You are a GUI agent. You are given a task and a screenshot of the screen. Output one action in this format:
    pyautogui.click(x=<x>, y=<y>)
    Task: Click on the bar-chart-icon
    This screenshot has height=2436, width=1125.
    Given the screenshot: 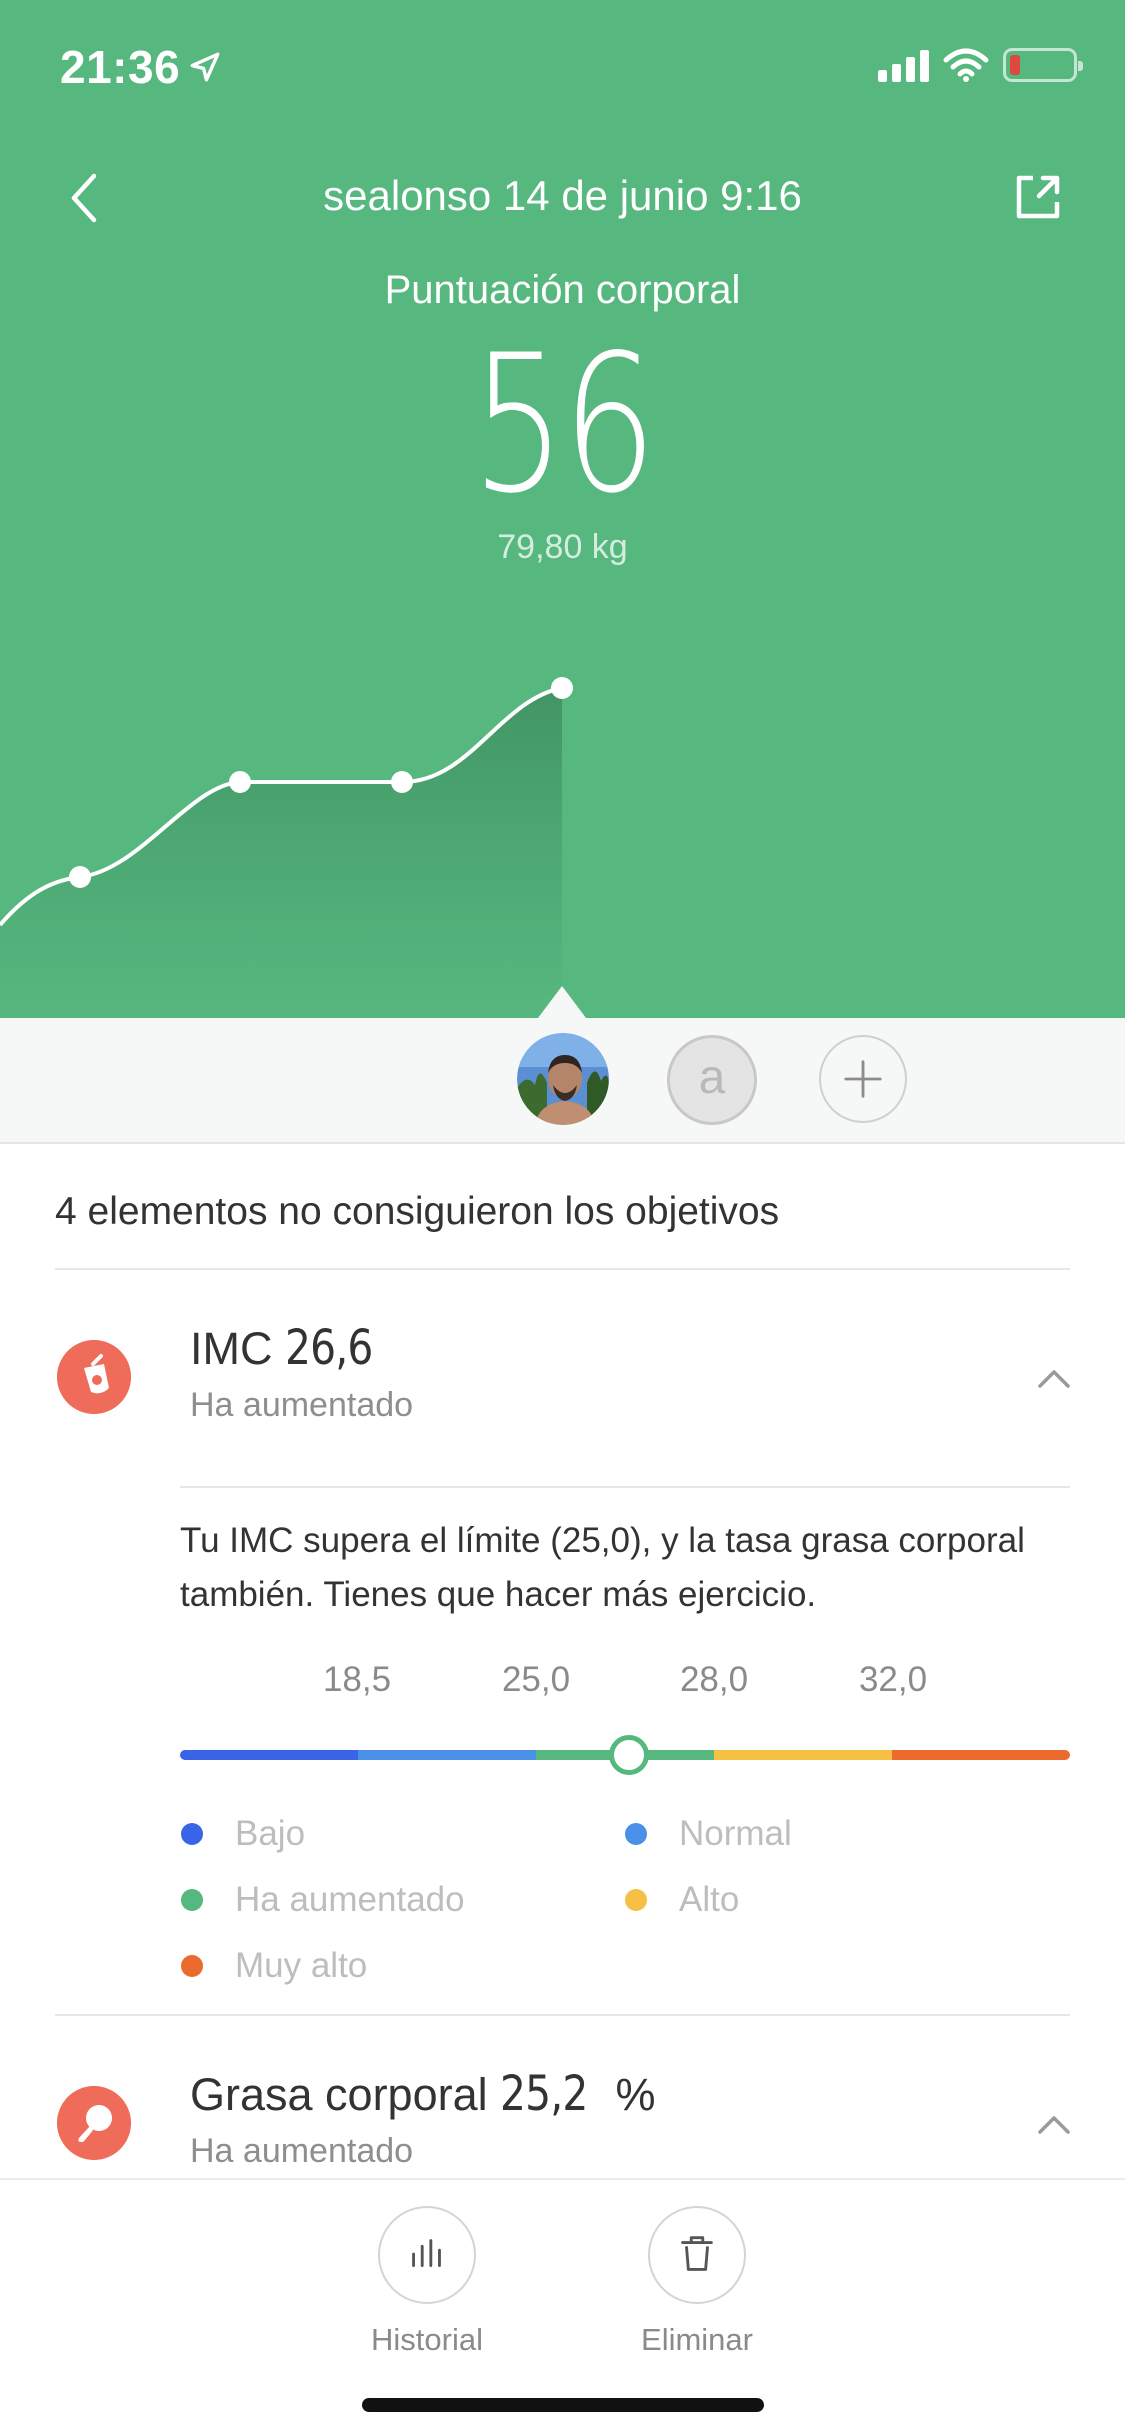 What is the action you would take?
    pyautogui.click(x=427, y=2255)
    